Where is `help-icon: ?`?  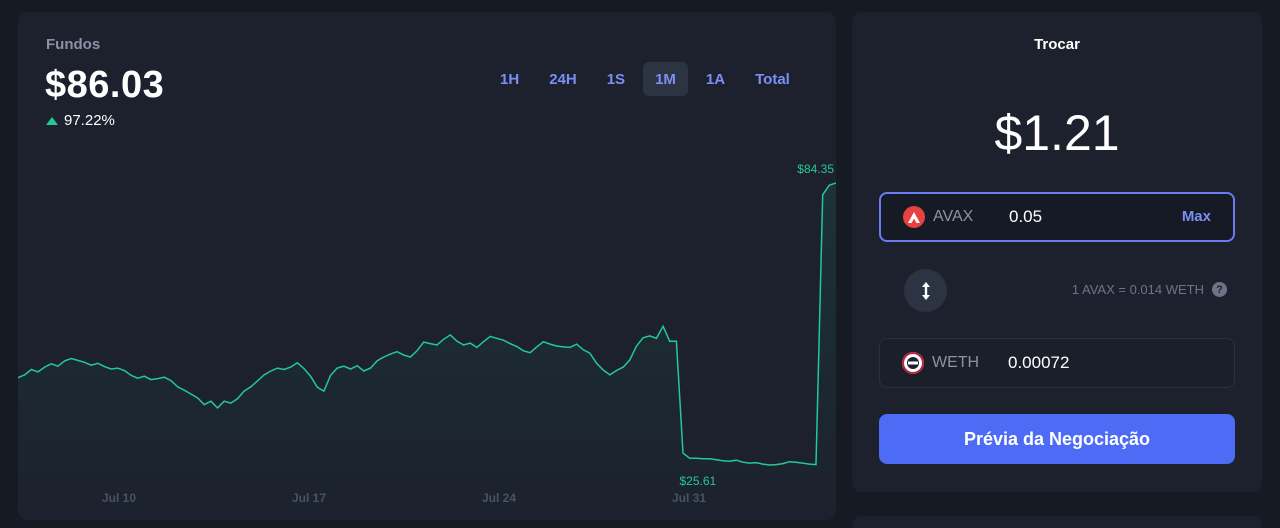
help-icon: ? is located at coordinates (1219, 289).